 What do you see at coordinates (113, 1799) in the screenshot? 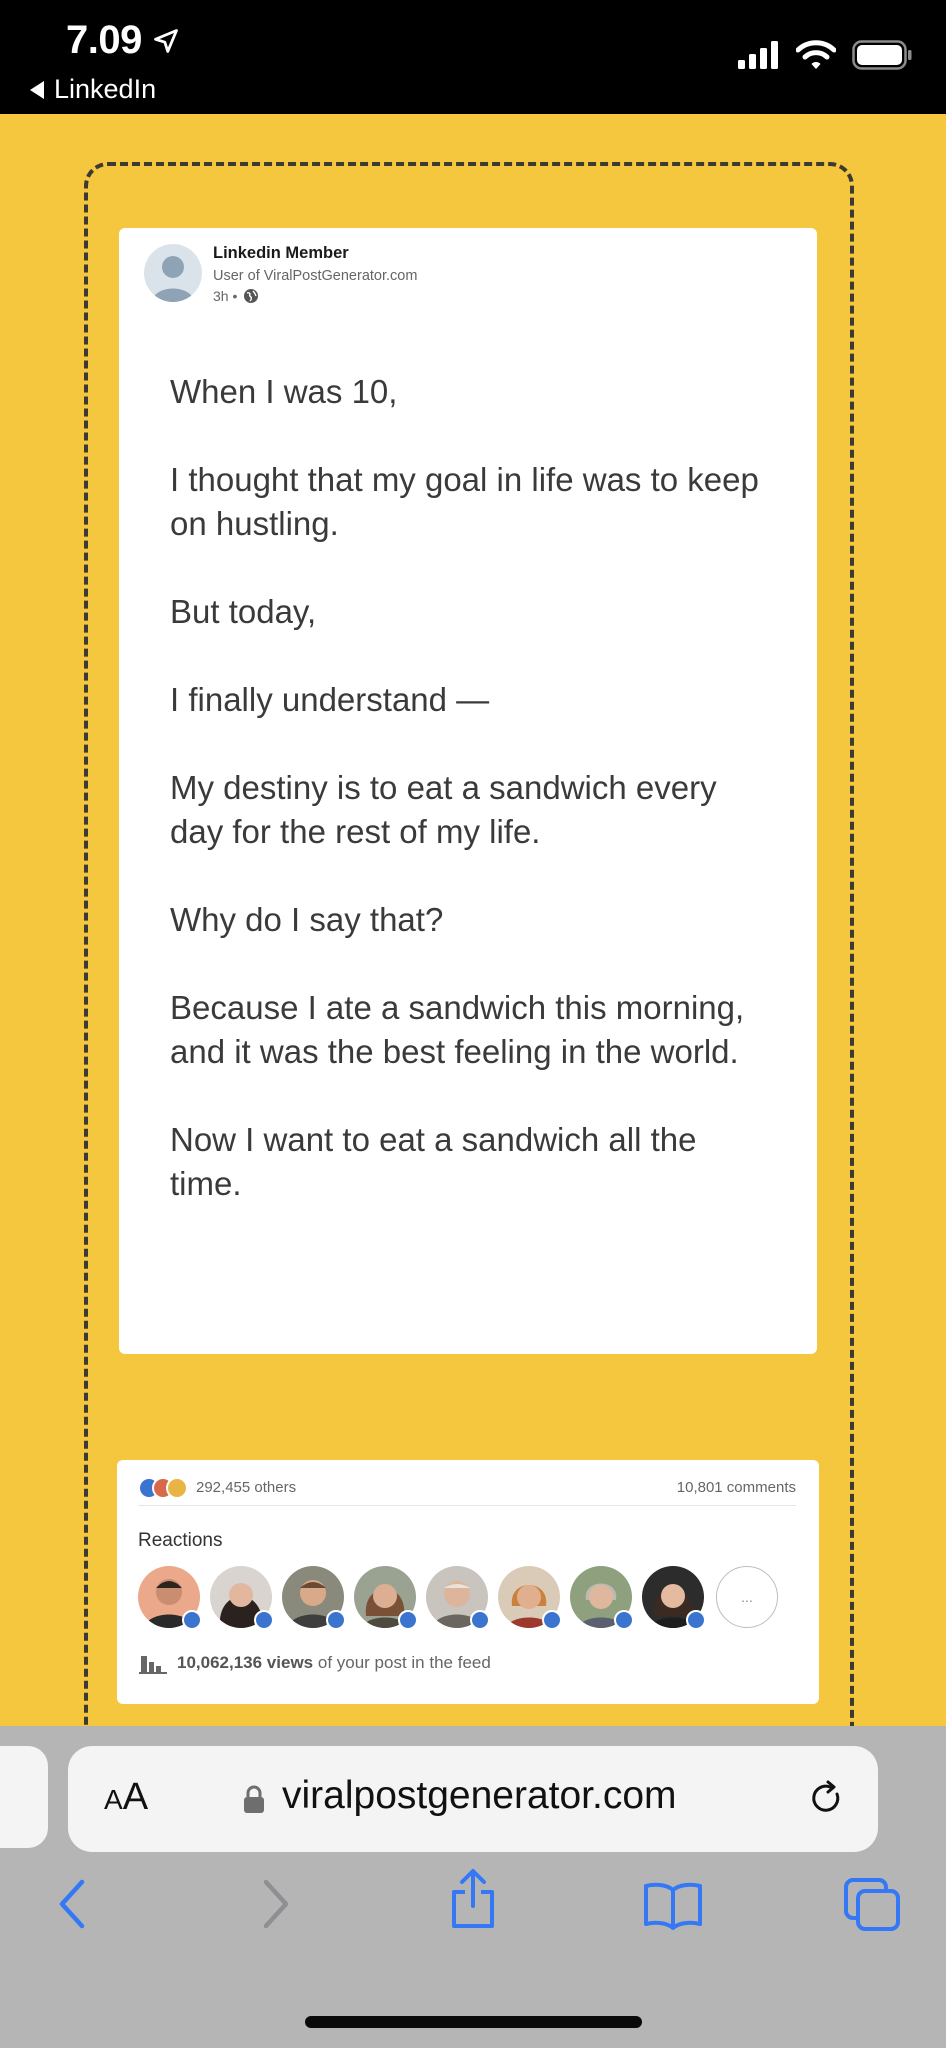
I see `aa-small: A` at bounding box center [113, 1799].